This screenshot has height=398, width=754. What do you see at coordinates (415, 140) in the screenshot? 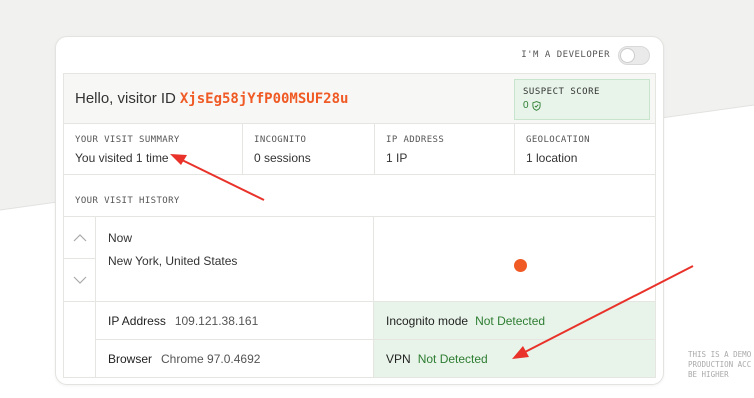
I see `summary-label: IP ADDRESS` at bounding box center [415, 140].